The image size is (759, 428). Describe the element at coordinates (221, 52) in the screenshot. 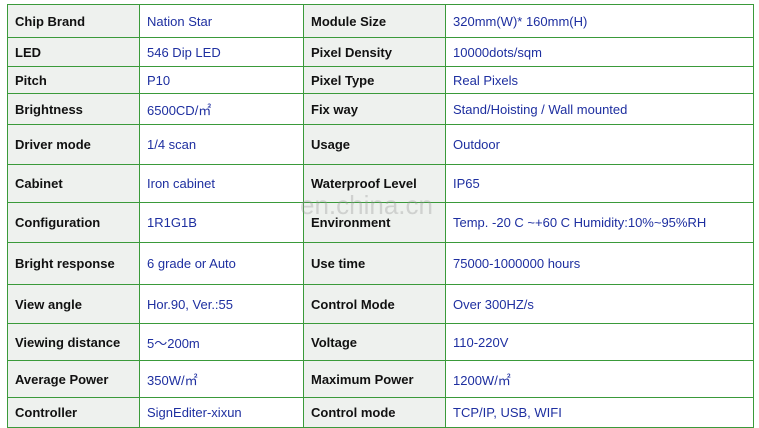

I see `spec-value: 546 Dip LED` at that location.